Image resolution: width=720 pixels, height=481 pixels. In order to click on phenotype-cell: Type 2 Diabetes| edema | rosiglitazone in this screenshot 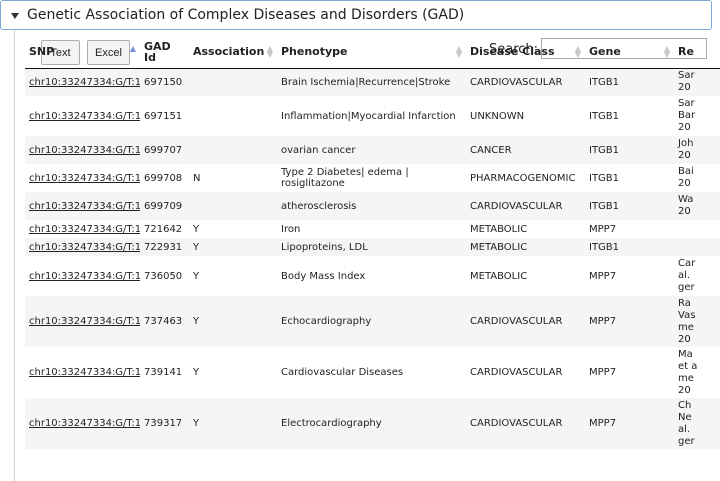, I will do `click(371, 178)`.